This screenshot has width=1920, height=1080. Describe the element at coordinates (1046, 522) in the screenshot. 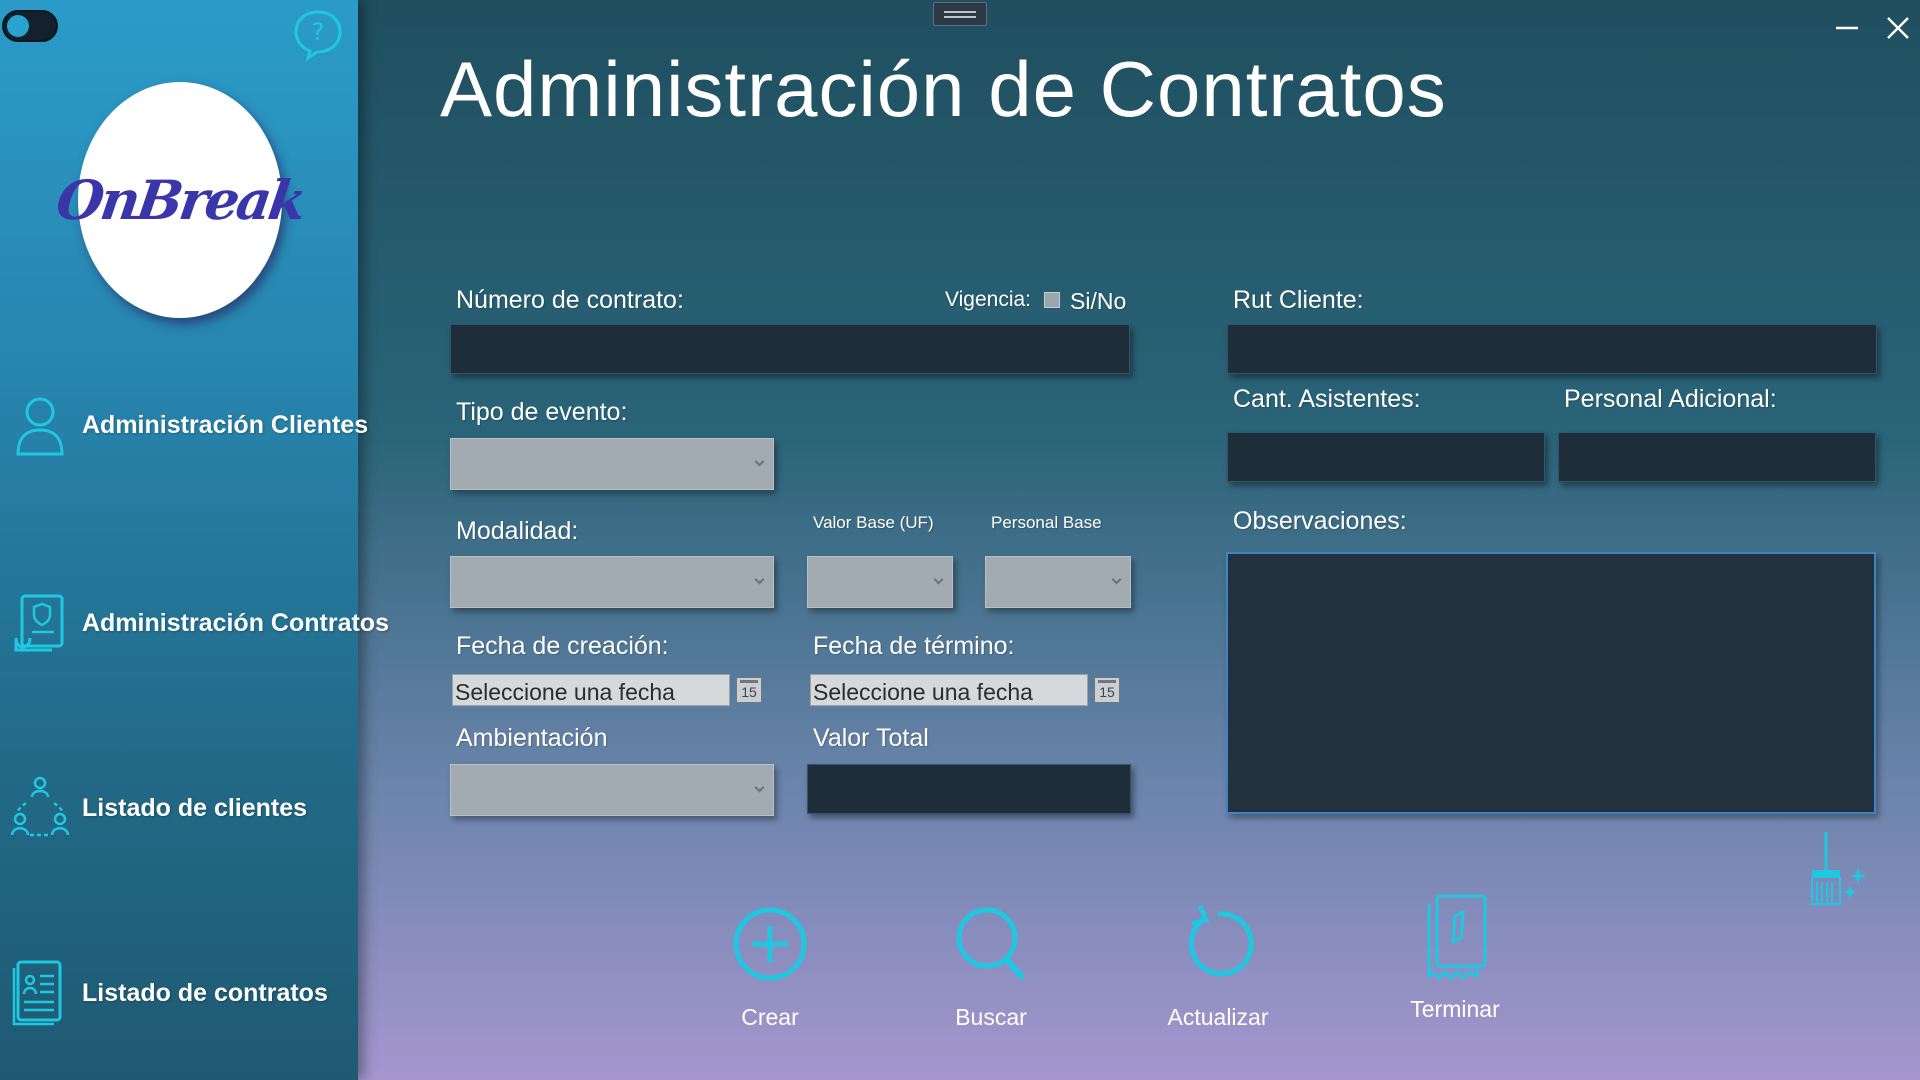

I see `personal-base-label: Personal Base` at that location.